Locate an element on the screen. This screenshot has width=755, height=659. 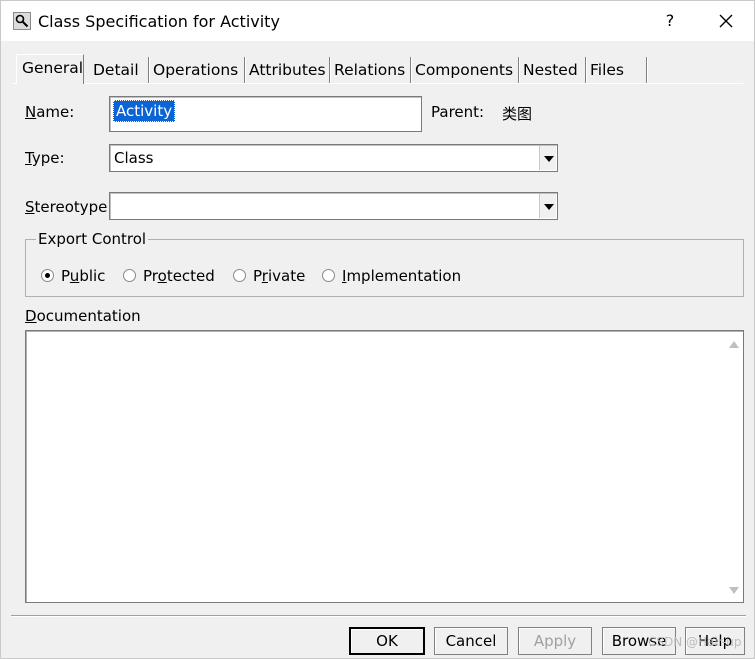
tab-attributes: Attributes is located at coordinates (287, 70).